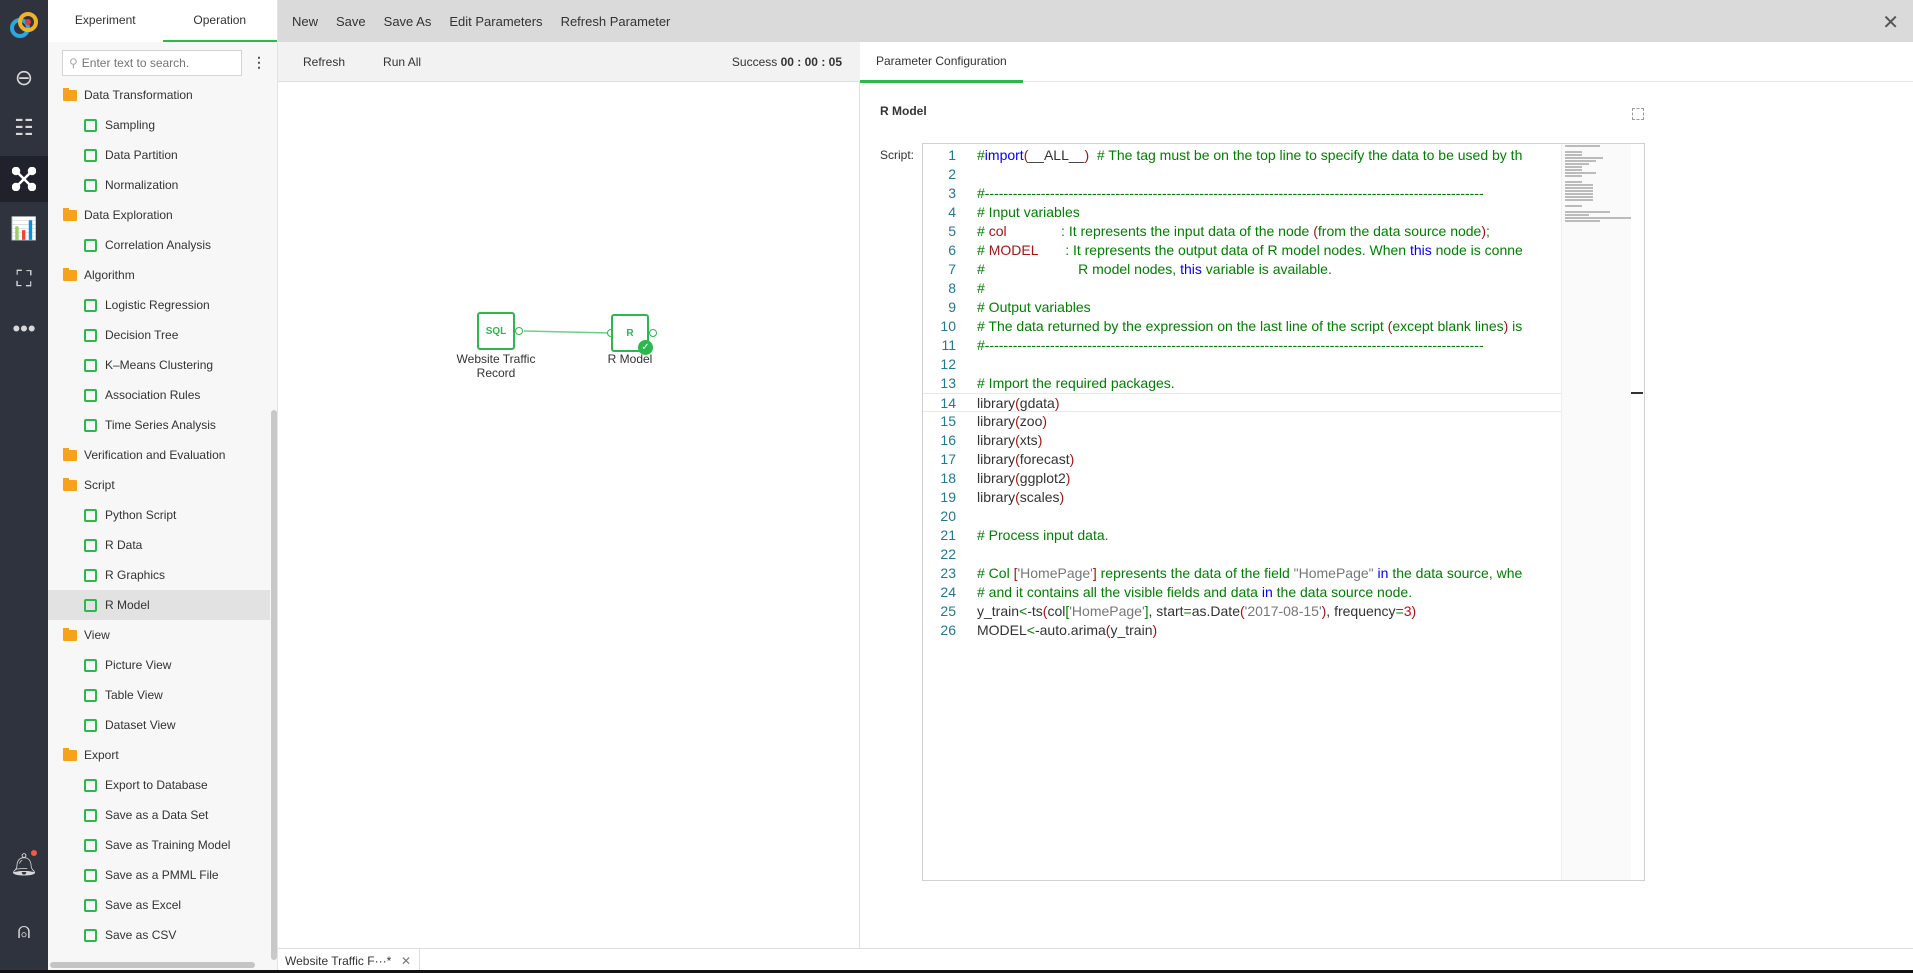 Image resolution: width=1913 pixels, height=973 pixels. I want to click on operator-item: Save as a PMML File, so click(159, 875).